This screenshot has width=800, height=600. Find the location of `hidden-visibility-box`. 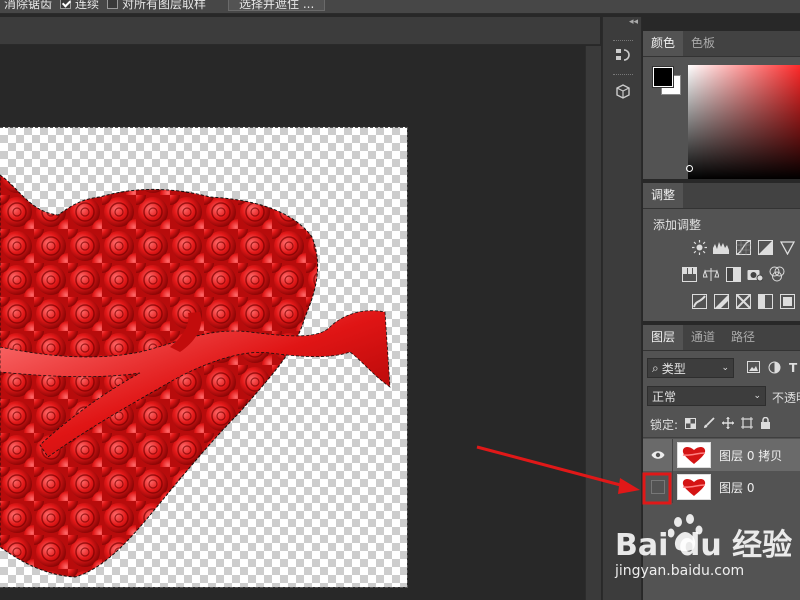

hidden-visibility-box is located at coordinates (657, 487).